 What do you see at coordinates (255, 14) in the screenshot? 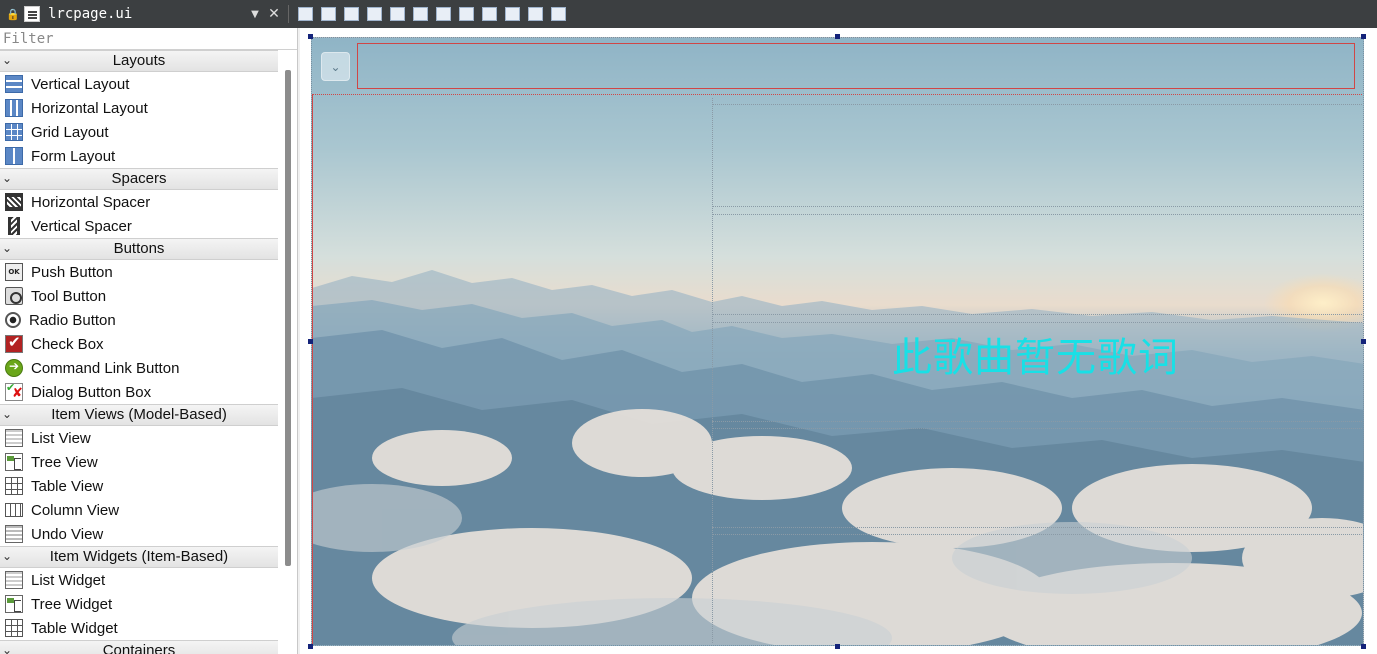
I see `chevron-down-icon: ▼` at bounding box center [255, 14].